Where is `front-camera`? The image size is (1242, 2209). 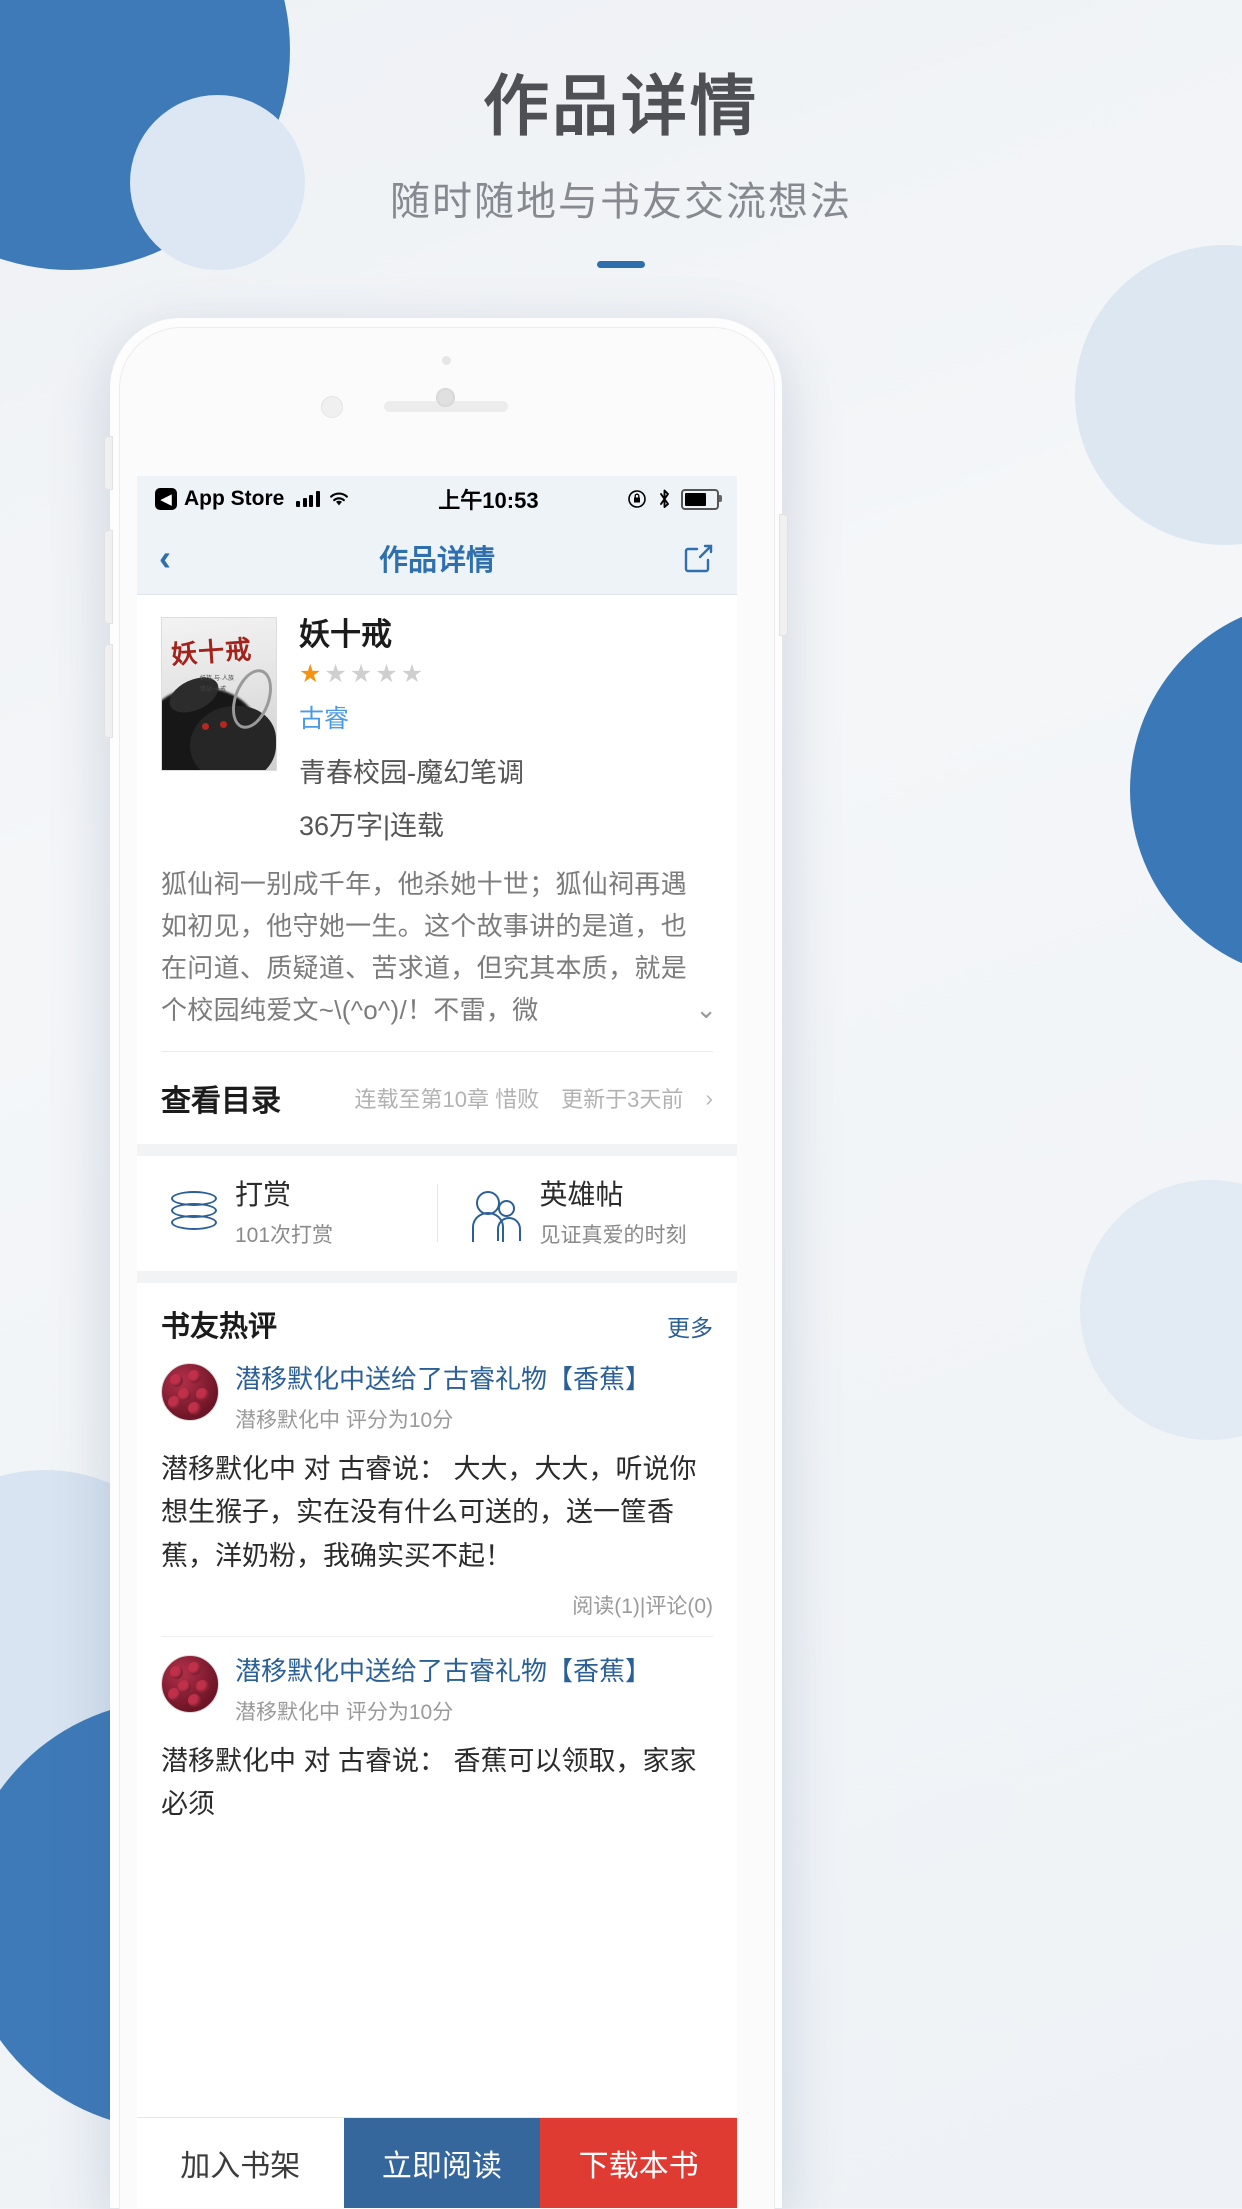
front-camera is located at coordinates (332, 407).